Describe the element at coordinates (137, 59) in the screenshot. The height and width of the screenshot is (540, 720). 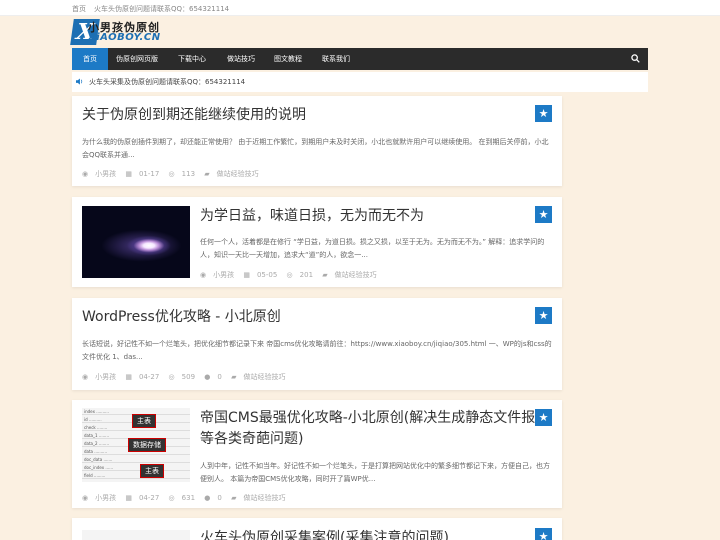
I see `nav-online-tool: 伪原创网页版` at that location.